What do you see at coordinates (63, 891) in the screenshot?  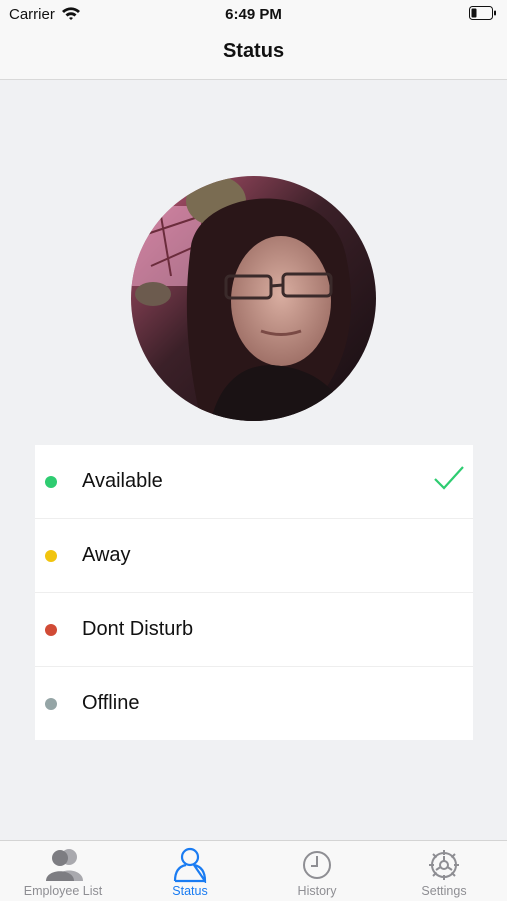 I see `tab-label: Employee List` at bounding box center [63, 891].